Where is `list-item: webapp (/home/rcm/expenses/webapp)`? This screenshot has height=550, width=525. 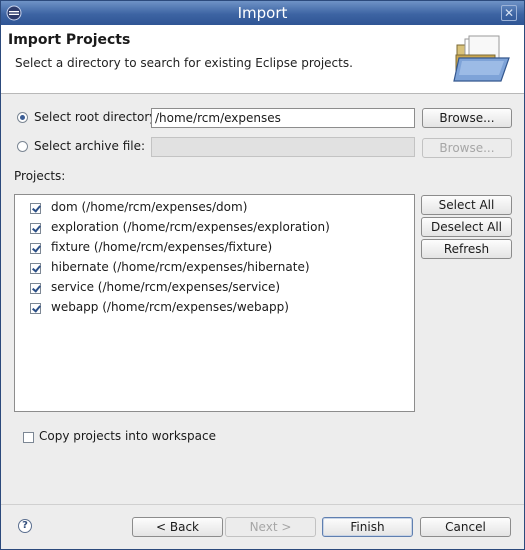
list-item: webapp (/home/rcm/expenses/webapp) is located at coordinates (214, 308).